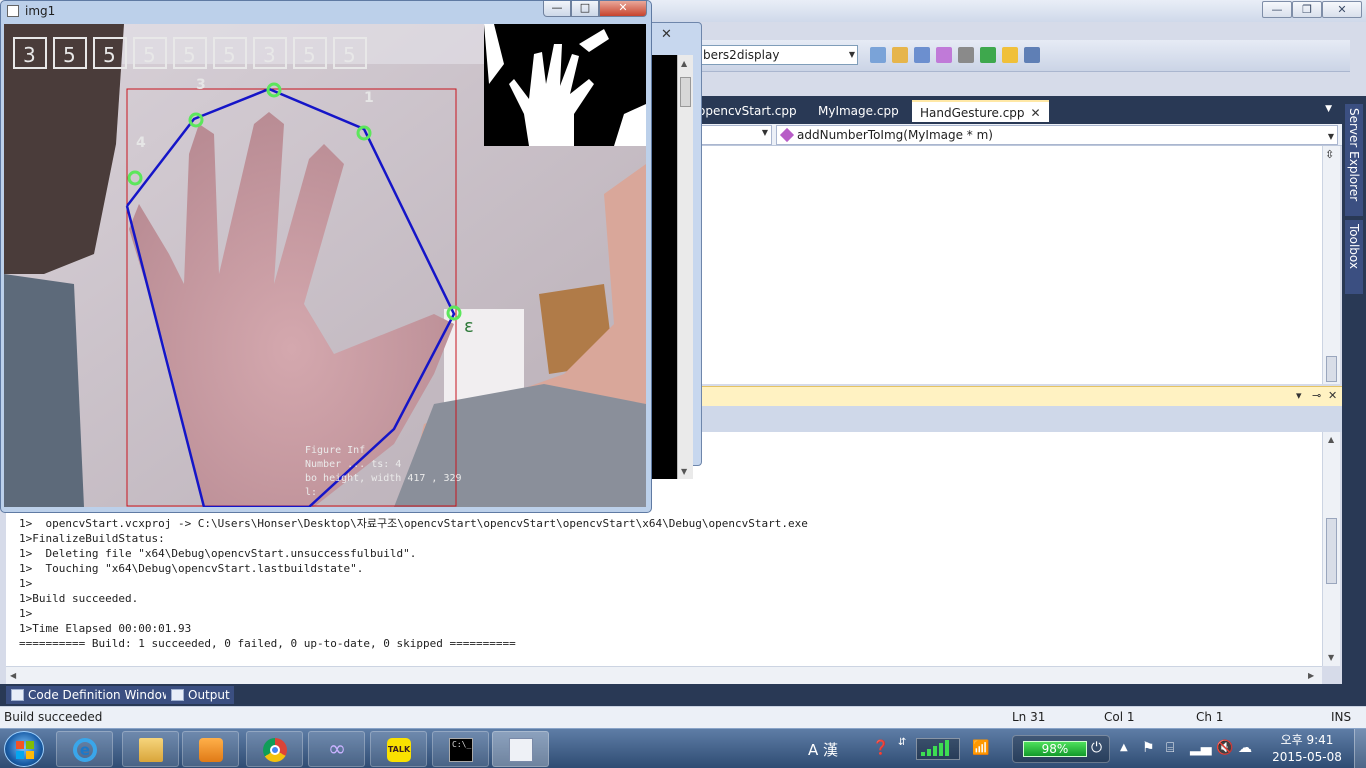 This screenshot has height=768, width=1366. Describe the element at coordinates (1311, 675) in the screenshot. I see `scroll-right-icon: ▶` at that location.